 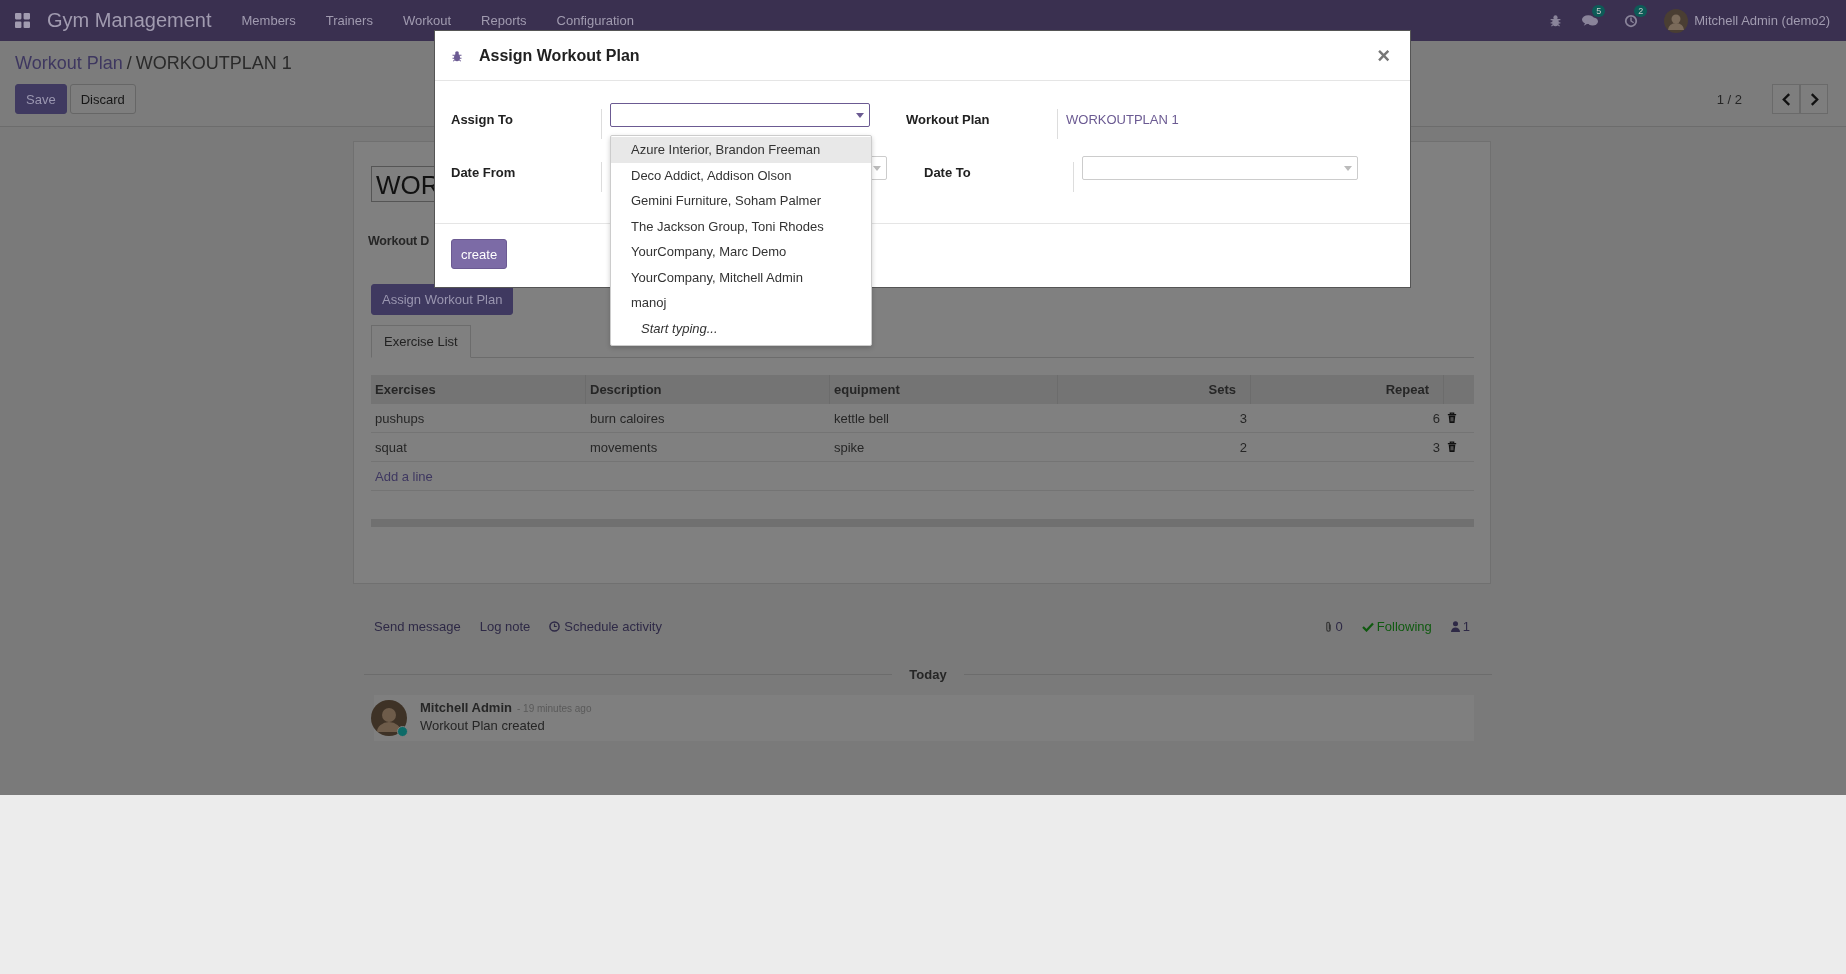 What do you see at coordinates (948, 119) in the screenshot?
I see `field-label: Workout Plan` at bounding box center [948, 119].